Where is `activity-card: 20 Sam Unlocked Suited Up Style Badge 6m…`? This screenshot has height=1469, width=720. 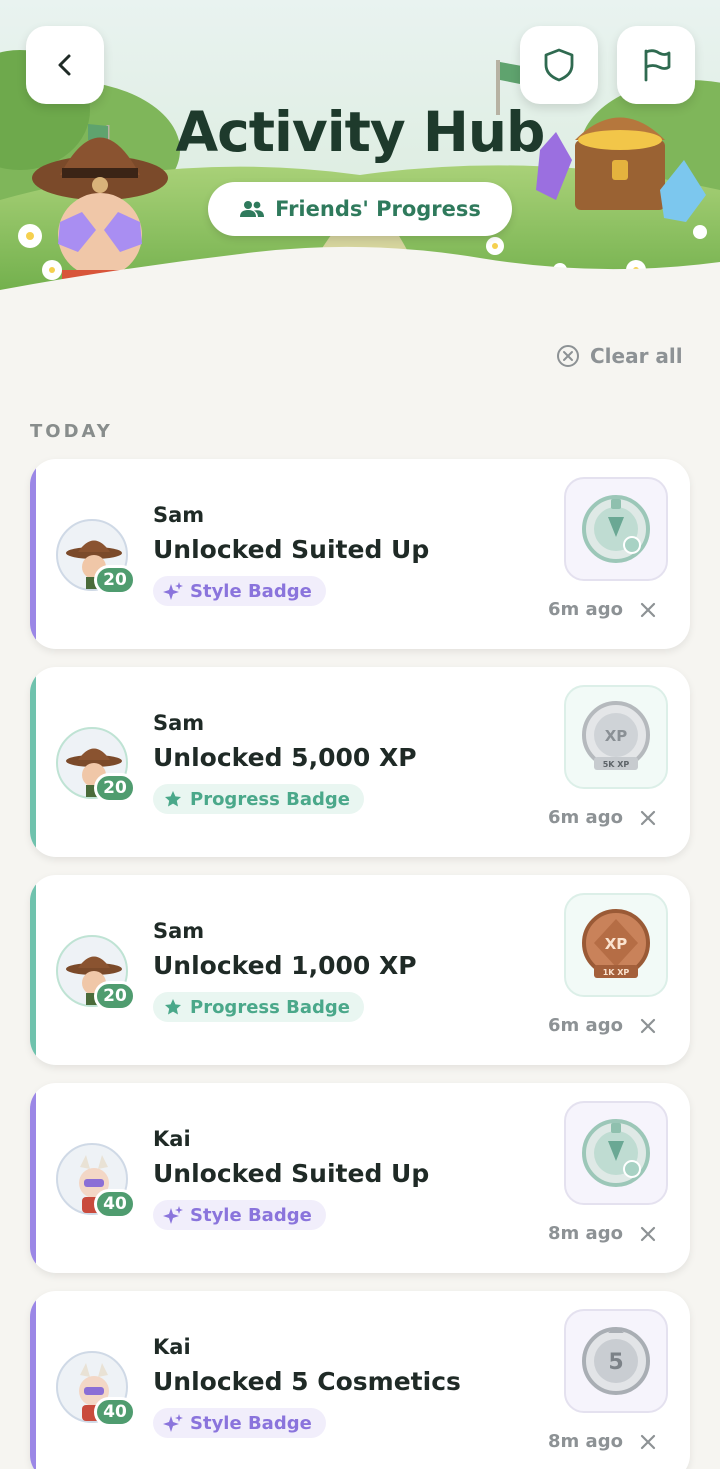 activity-card: 20 Sam Unlocked Suited Up Style Badge 6m… is located at coordinates (360, 554).